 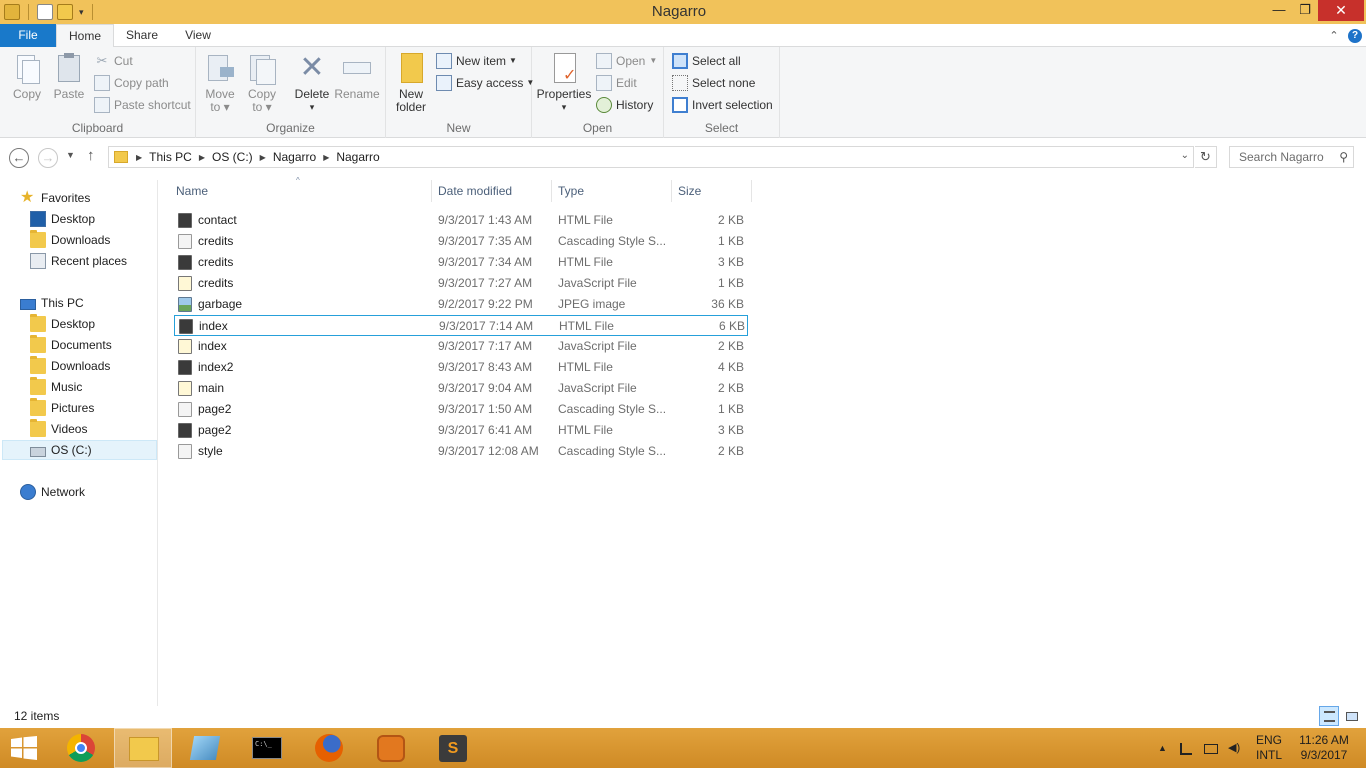 What do you see at coordinates (485, 83) in the screenshot?
I see `easy-access-button: Easy access ▼` at bounding box center [485, 83].